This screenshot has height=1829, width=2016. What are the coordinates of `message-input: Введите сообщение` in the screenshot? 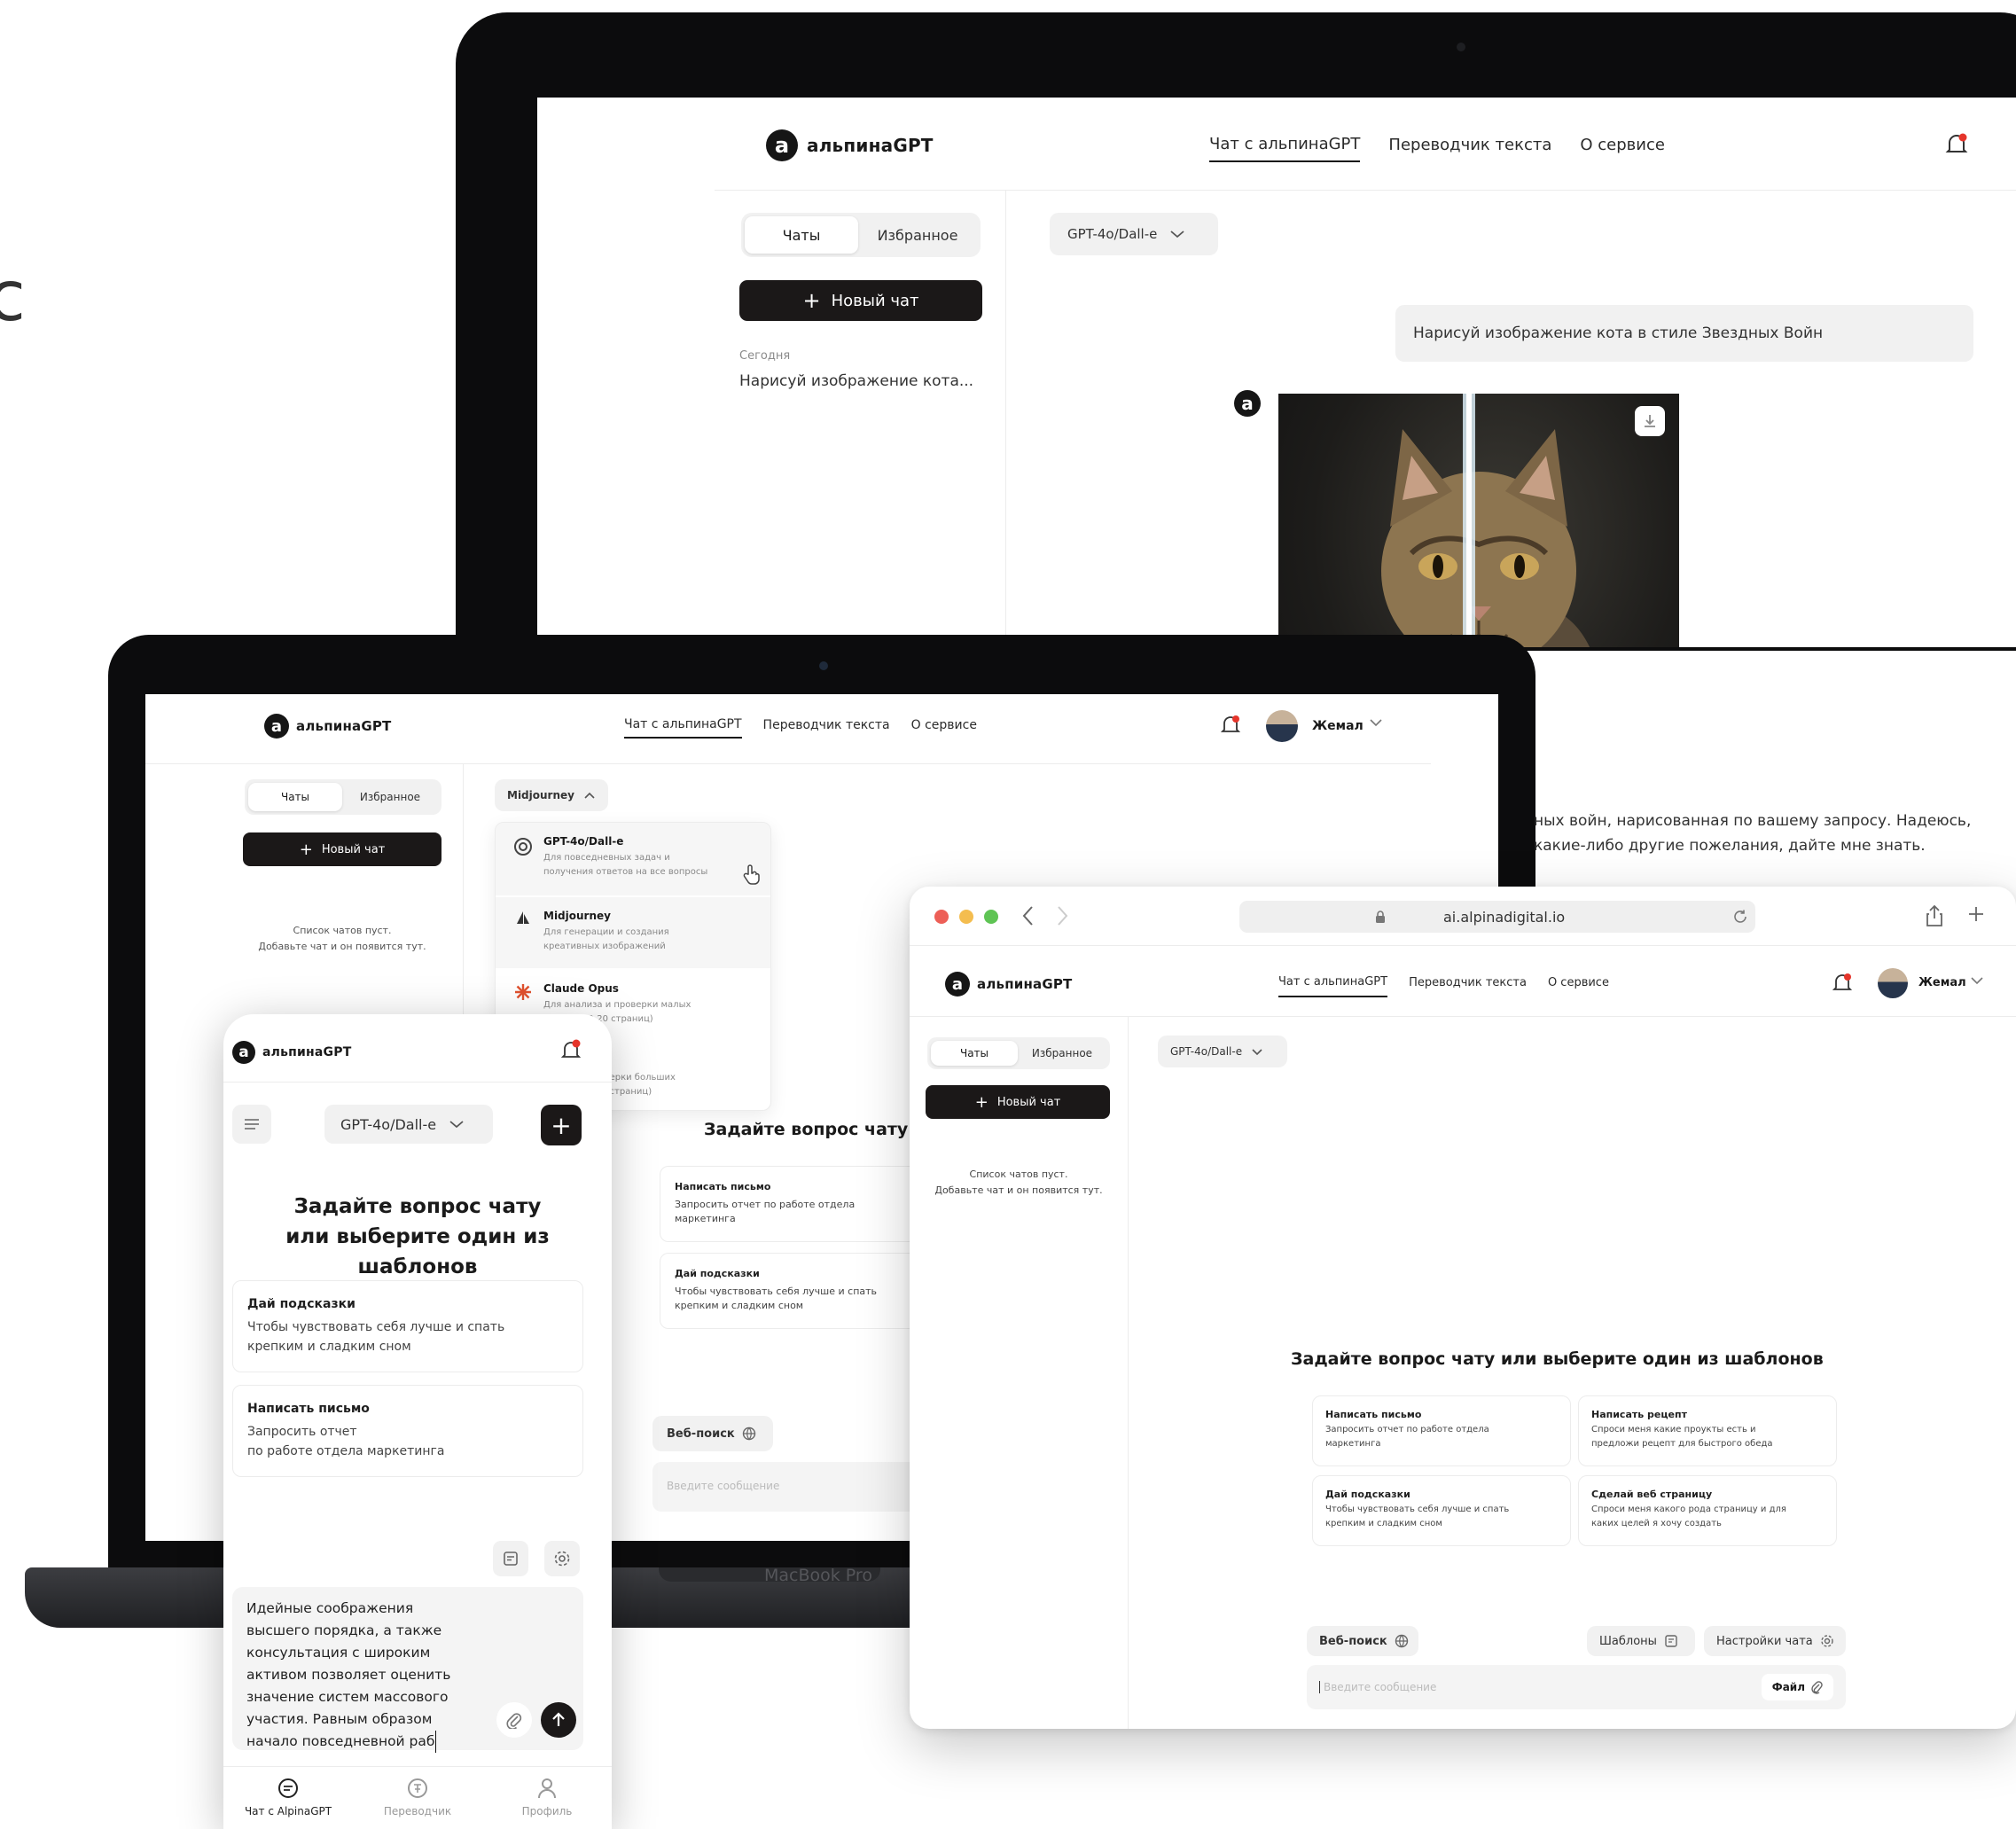 It's located at (803, 1487).